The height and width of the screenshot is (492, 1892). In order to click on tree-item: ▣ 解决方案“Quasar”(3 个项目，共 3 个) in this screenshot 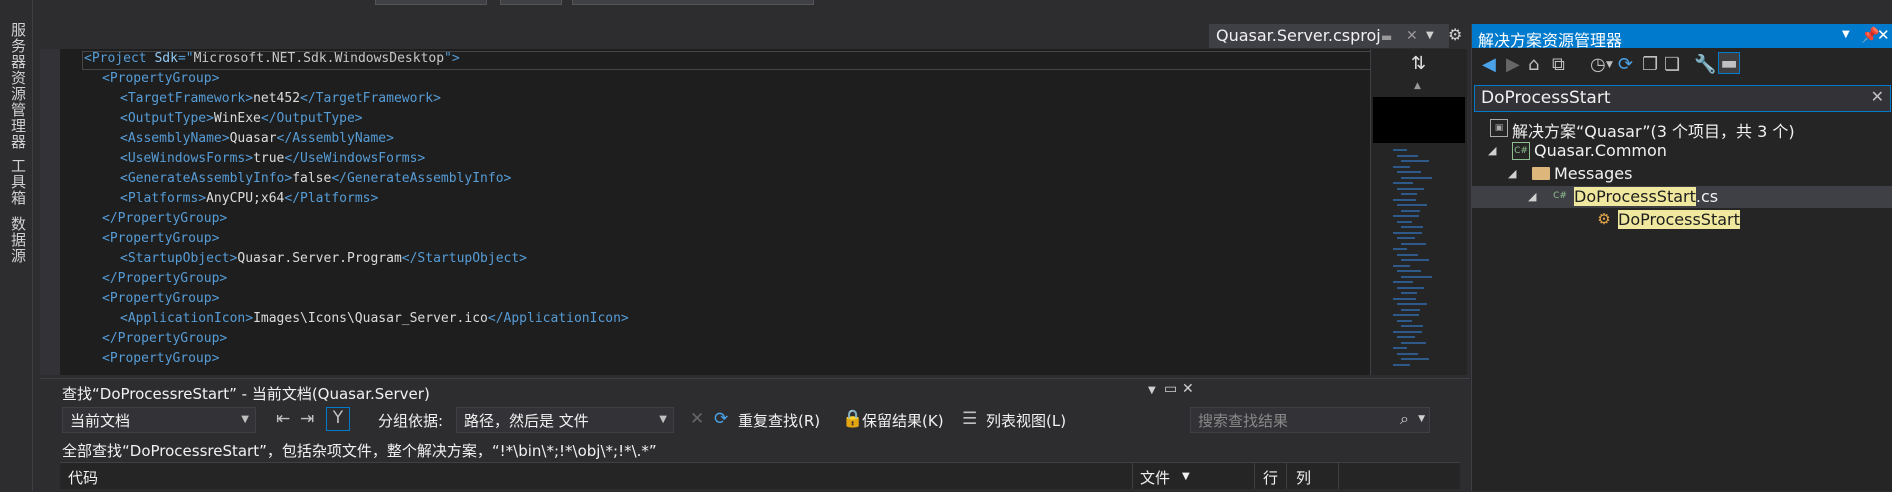, I will do `click(1682, 129)`.